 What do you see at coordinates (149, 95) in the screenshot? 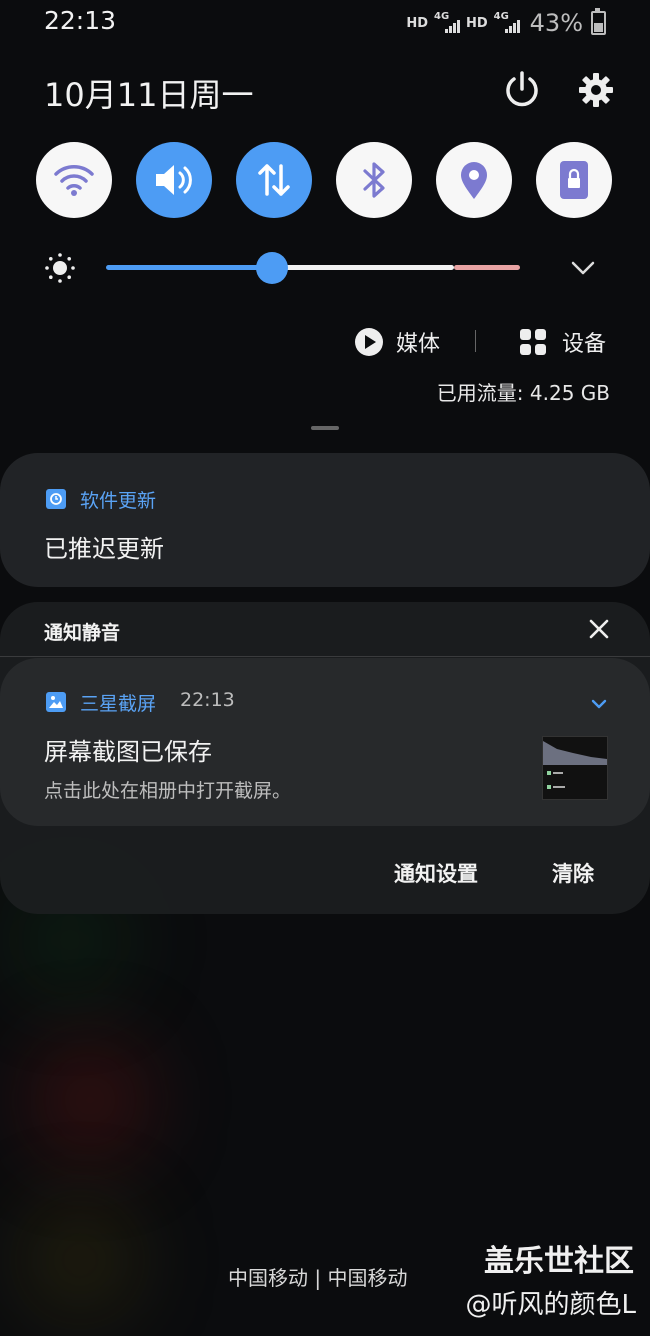
I see `date-label: 10月11日周一` at bounding box center [149, 95].